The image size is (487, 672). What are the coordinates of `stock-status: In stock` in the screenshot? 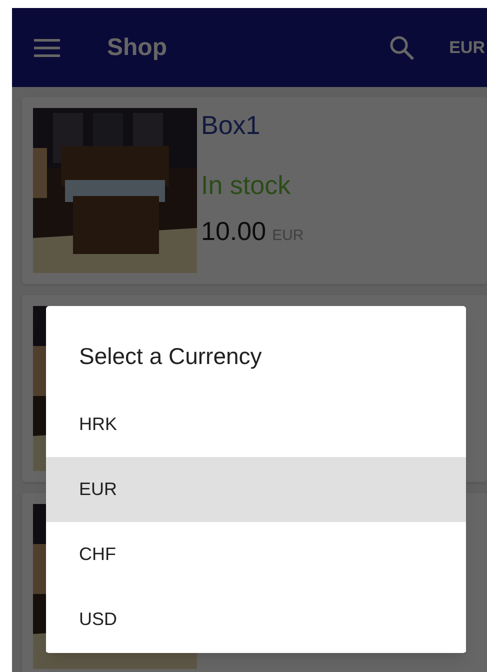 It's located at (246, 185).